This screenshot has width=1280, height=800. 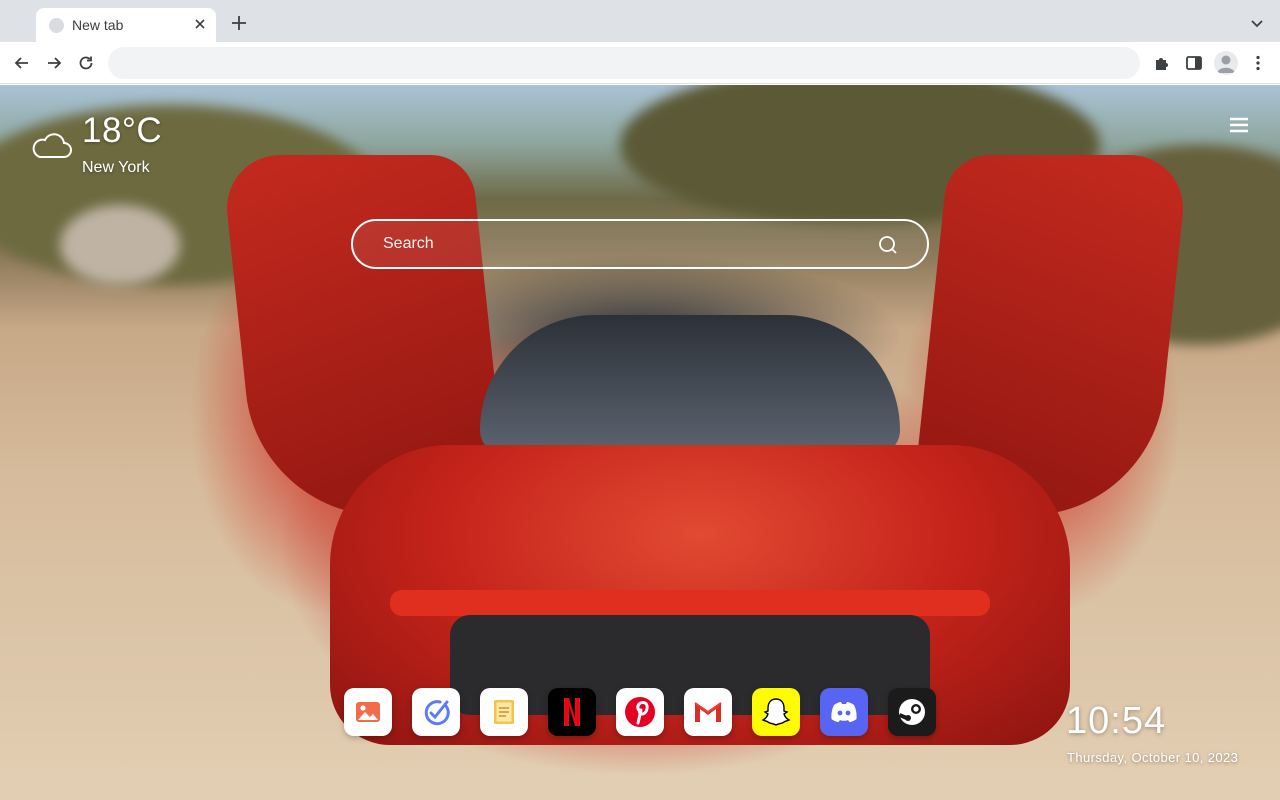 I want to click on cloud-icon, so click(x=52, y=145).